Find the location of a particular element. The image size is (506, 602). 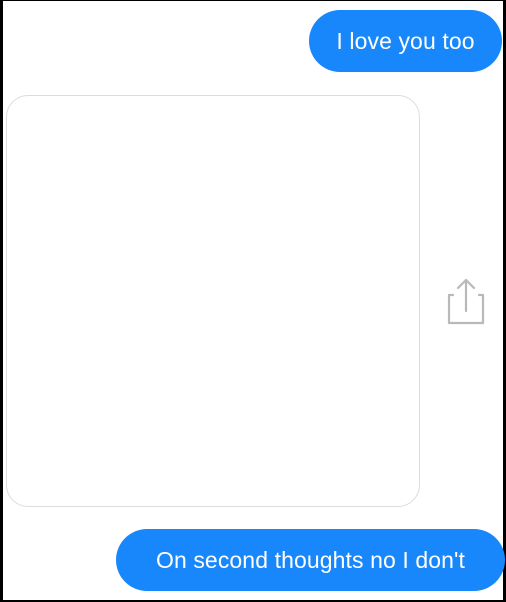

message-bubble-outgoing: On second thoughts no I don't is located at coordinates (310, 560).